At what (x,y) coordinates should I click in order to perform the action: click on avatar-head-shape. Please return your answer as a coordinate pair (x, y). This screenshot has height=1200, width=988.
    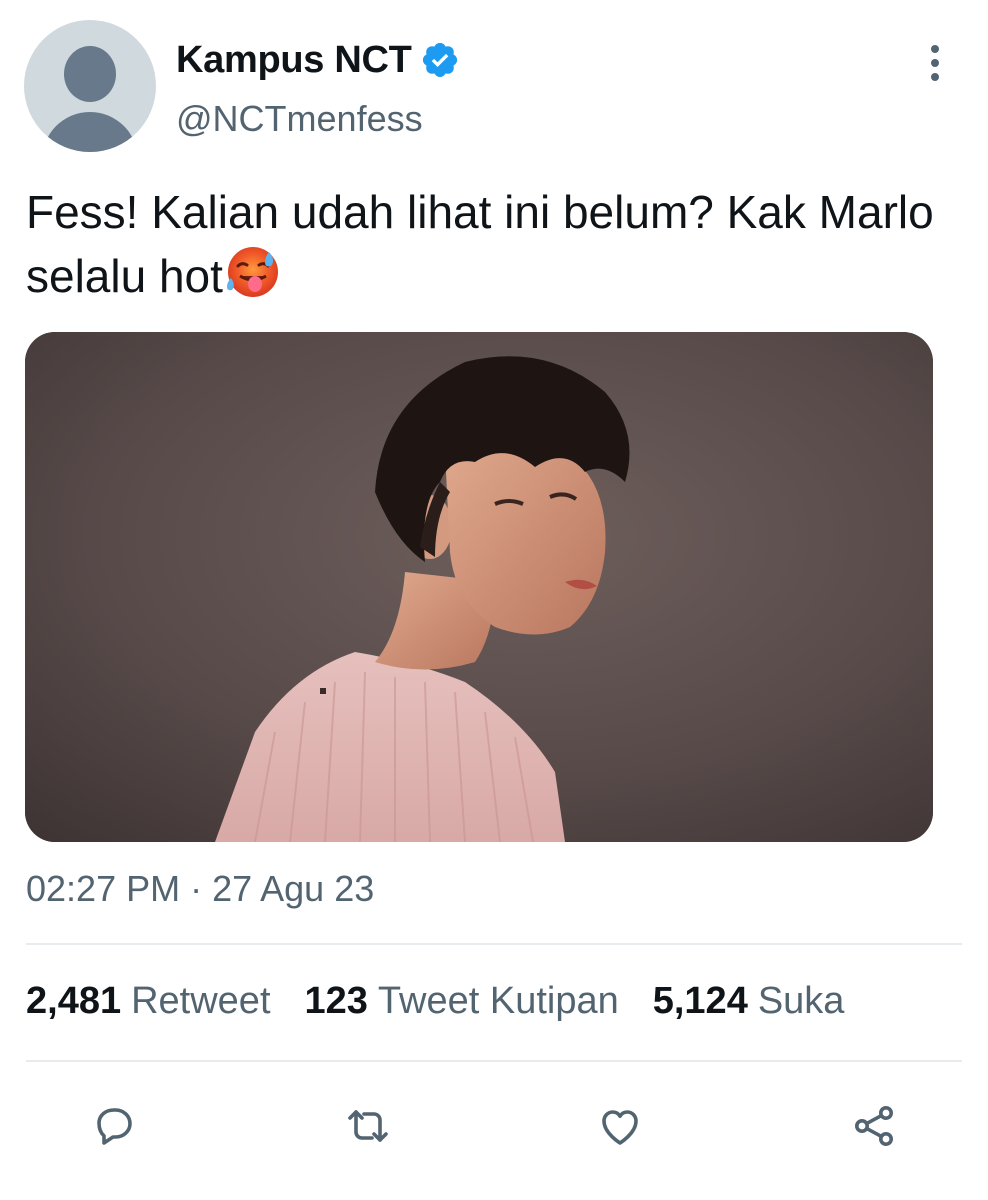
    Looking at the image, I should click on (90, 74).